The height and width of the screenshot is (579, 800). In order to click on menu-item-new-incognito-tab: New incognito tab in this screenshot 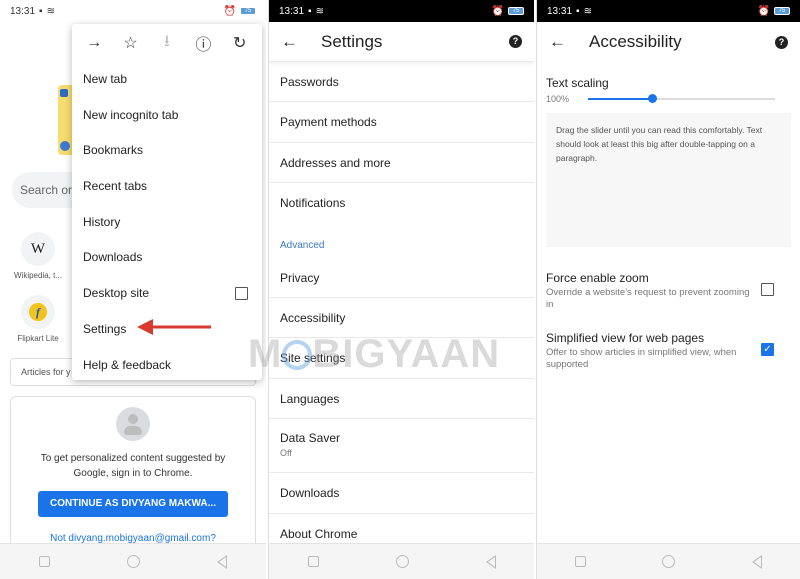, I will do `click(167, 116)`.